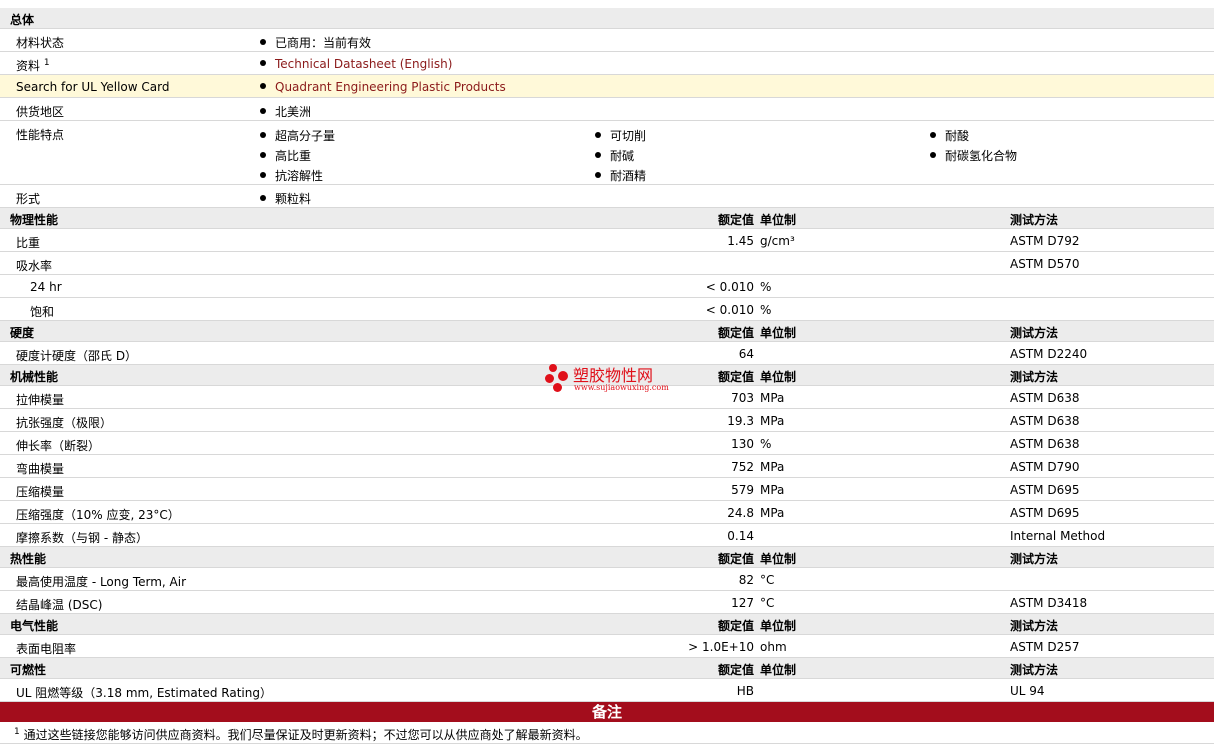 The image size is (1214, 756). I want to click on property-unit: ohm, so click(773, 647).